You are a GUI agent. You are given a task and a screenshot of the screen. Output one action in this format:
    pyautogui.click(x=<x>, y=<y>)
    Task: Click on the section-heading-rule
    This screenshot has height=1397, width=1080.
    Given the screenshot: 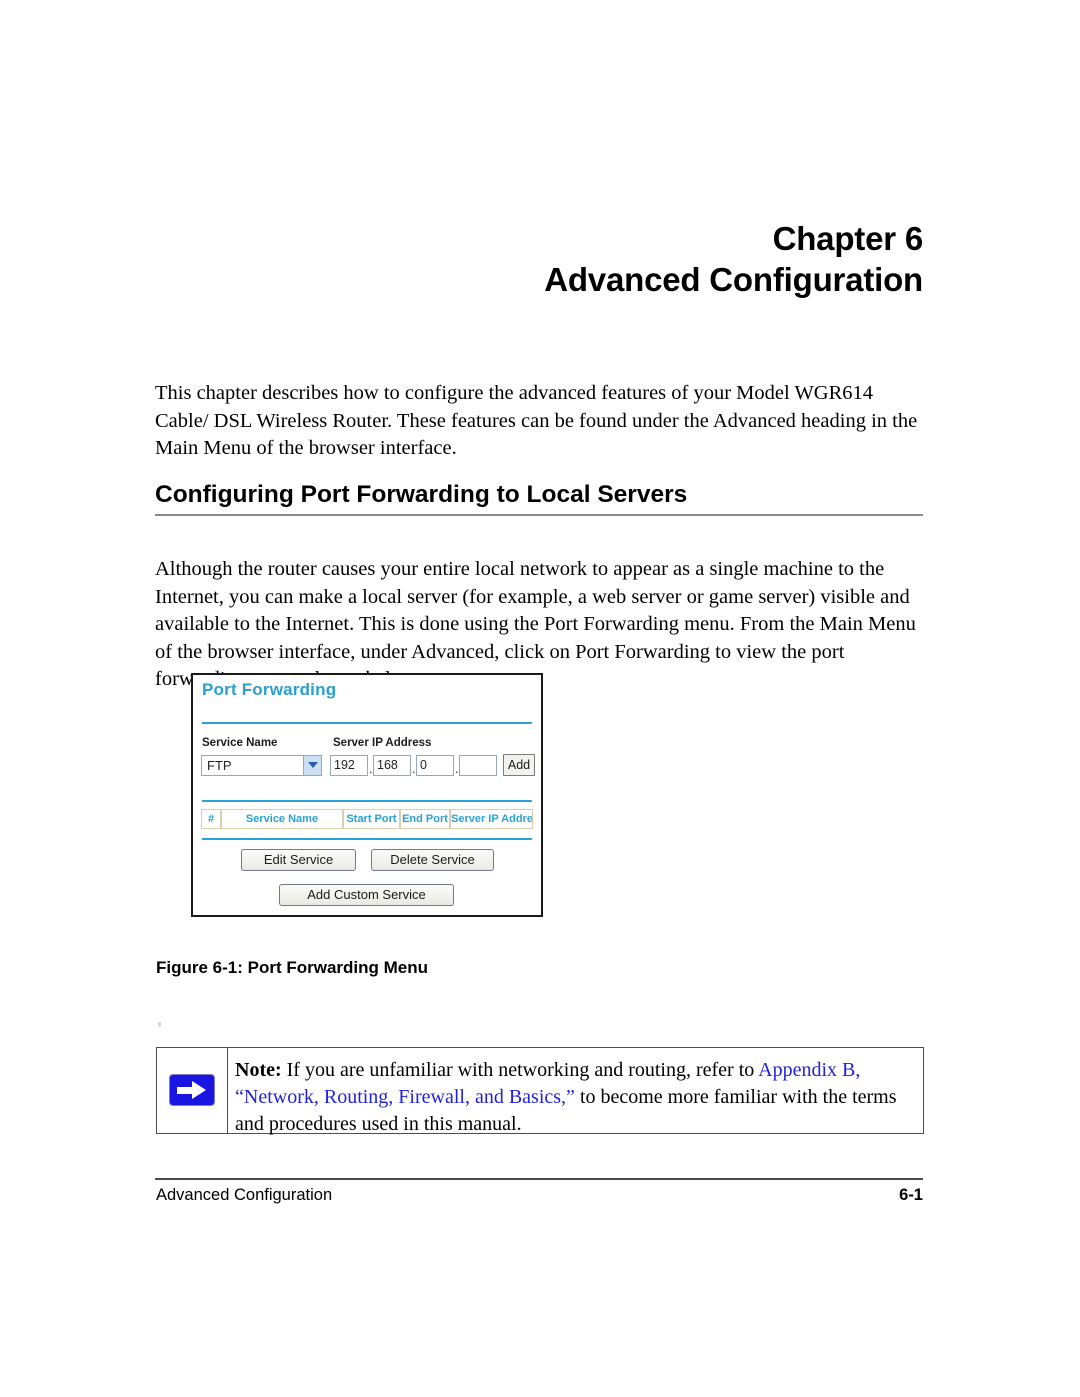 What is the action you would take?
    pyautogui.click(x=539, y=515)
    